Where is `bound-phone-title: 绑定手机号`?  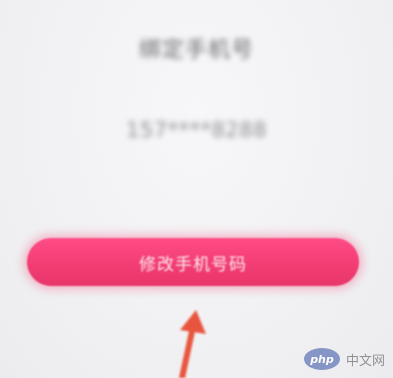 bound-phone-title: 绑定手机号 is located at coordinates (196, 50).